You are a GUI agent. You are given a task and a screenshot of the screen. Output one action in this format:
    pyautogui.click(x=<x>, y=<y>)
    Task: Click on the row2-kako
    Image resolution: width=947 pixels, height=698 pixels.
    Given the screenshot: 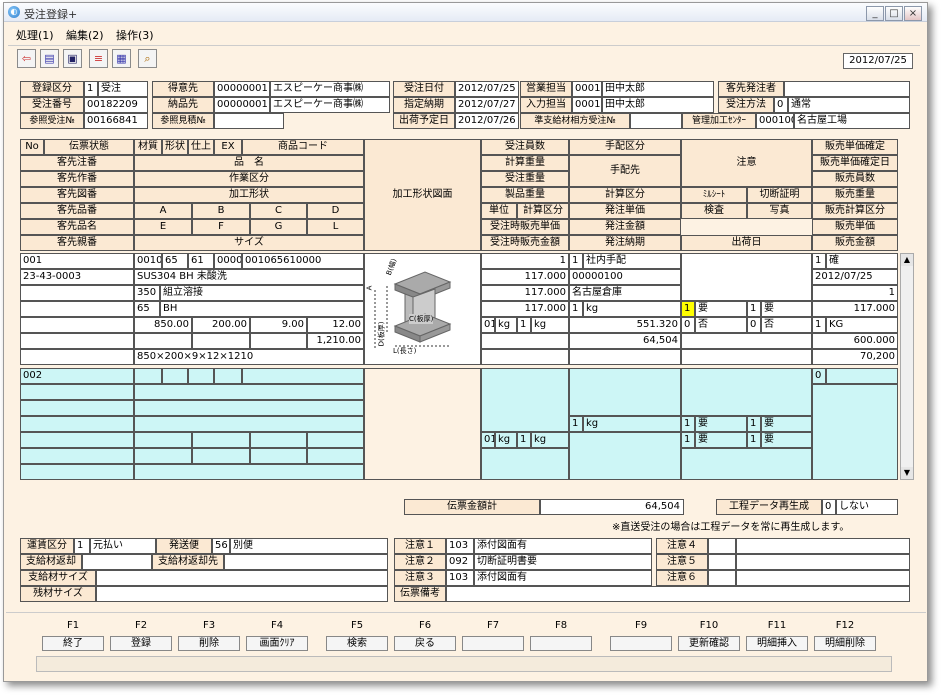 What is the action you would take?
    pyautogui.click(x=249, y=424)
    